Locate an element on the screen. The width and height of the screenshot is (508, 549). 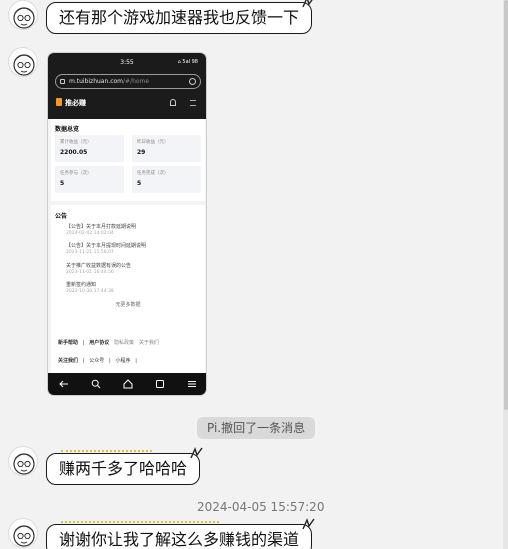
notice-time: 2023-11-01 16:44:56 is located at coordinates (90, 272).